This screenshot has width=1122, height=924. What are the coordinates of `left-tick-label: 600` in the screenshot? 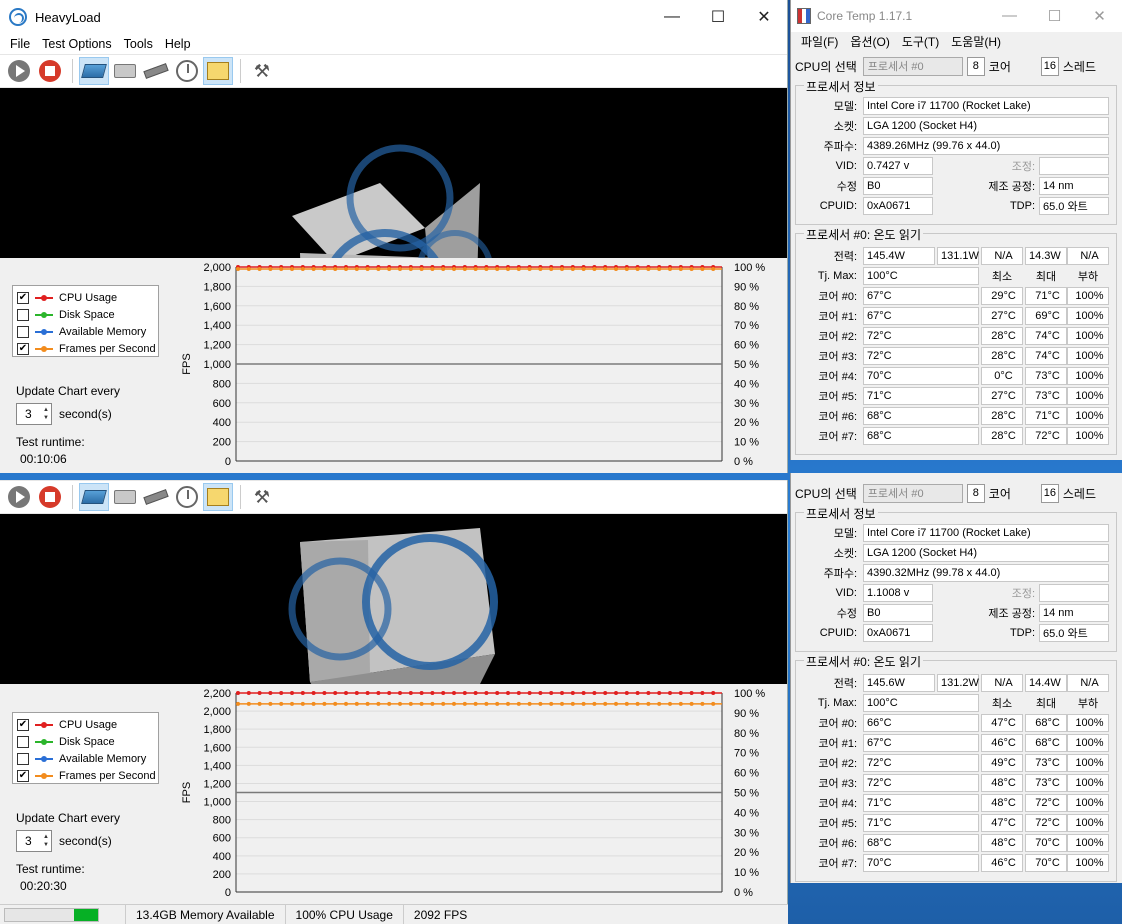 It's located at (222, 839).